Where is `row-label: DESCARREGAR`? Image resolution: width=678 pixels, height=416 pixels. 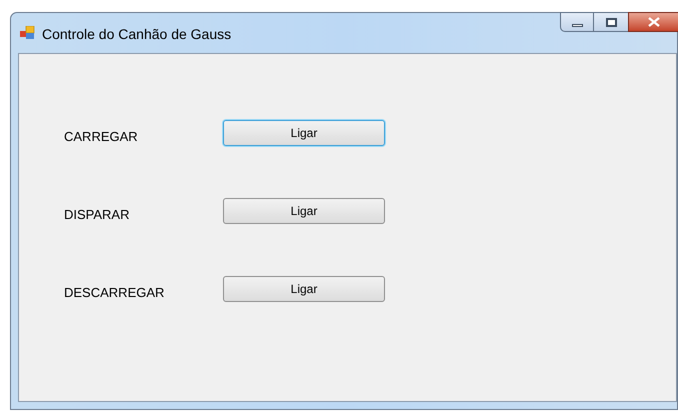
row-label: DESCARREGAR is located at coordinates (115, 293).